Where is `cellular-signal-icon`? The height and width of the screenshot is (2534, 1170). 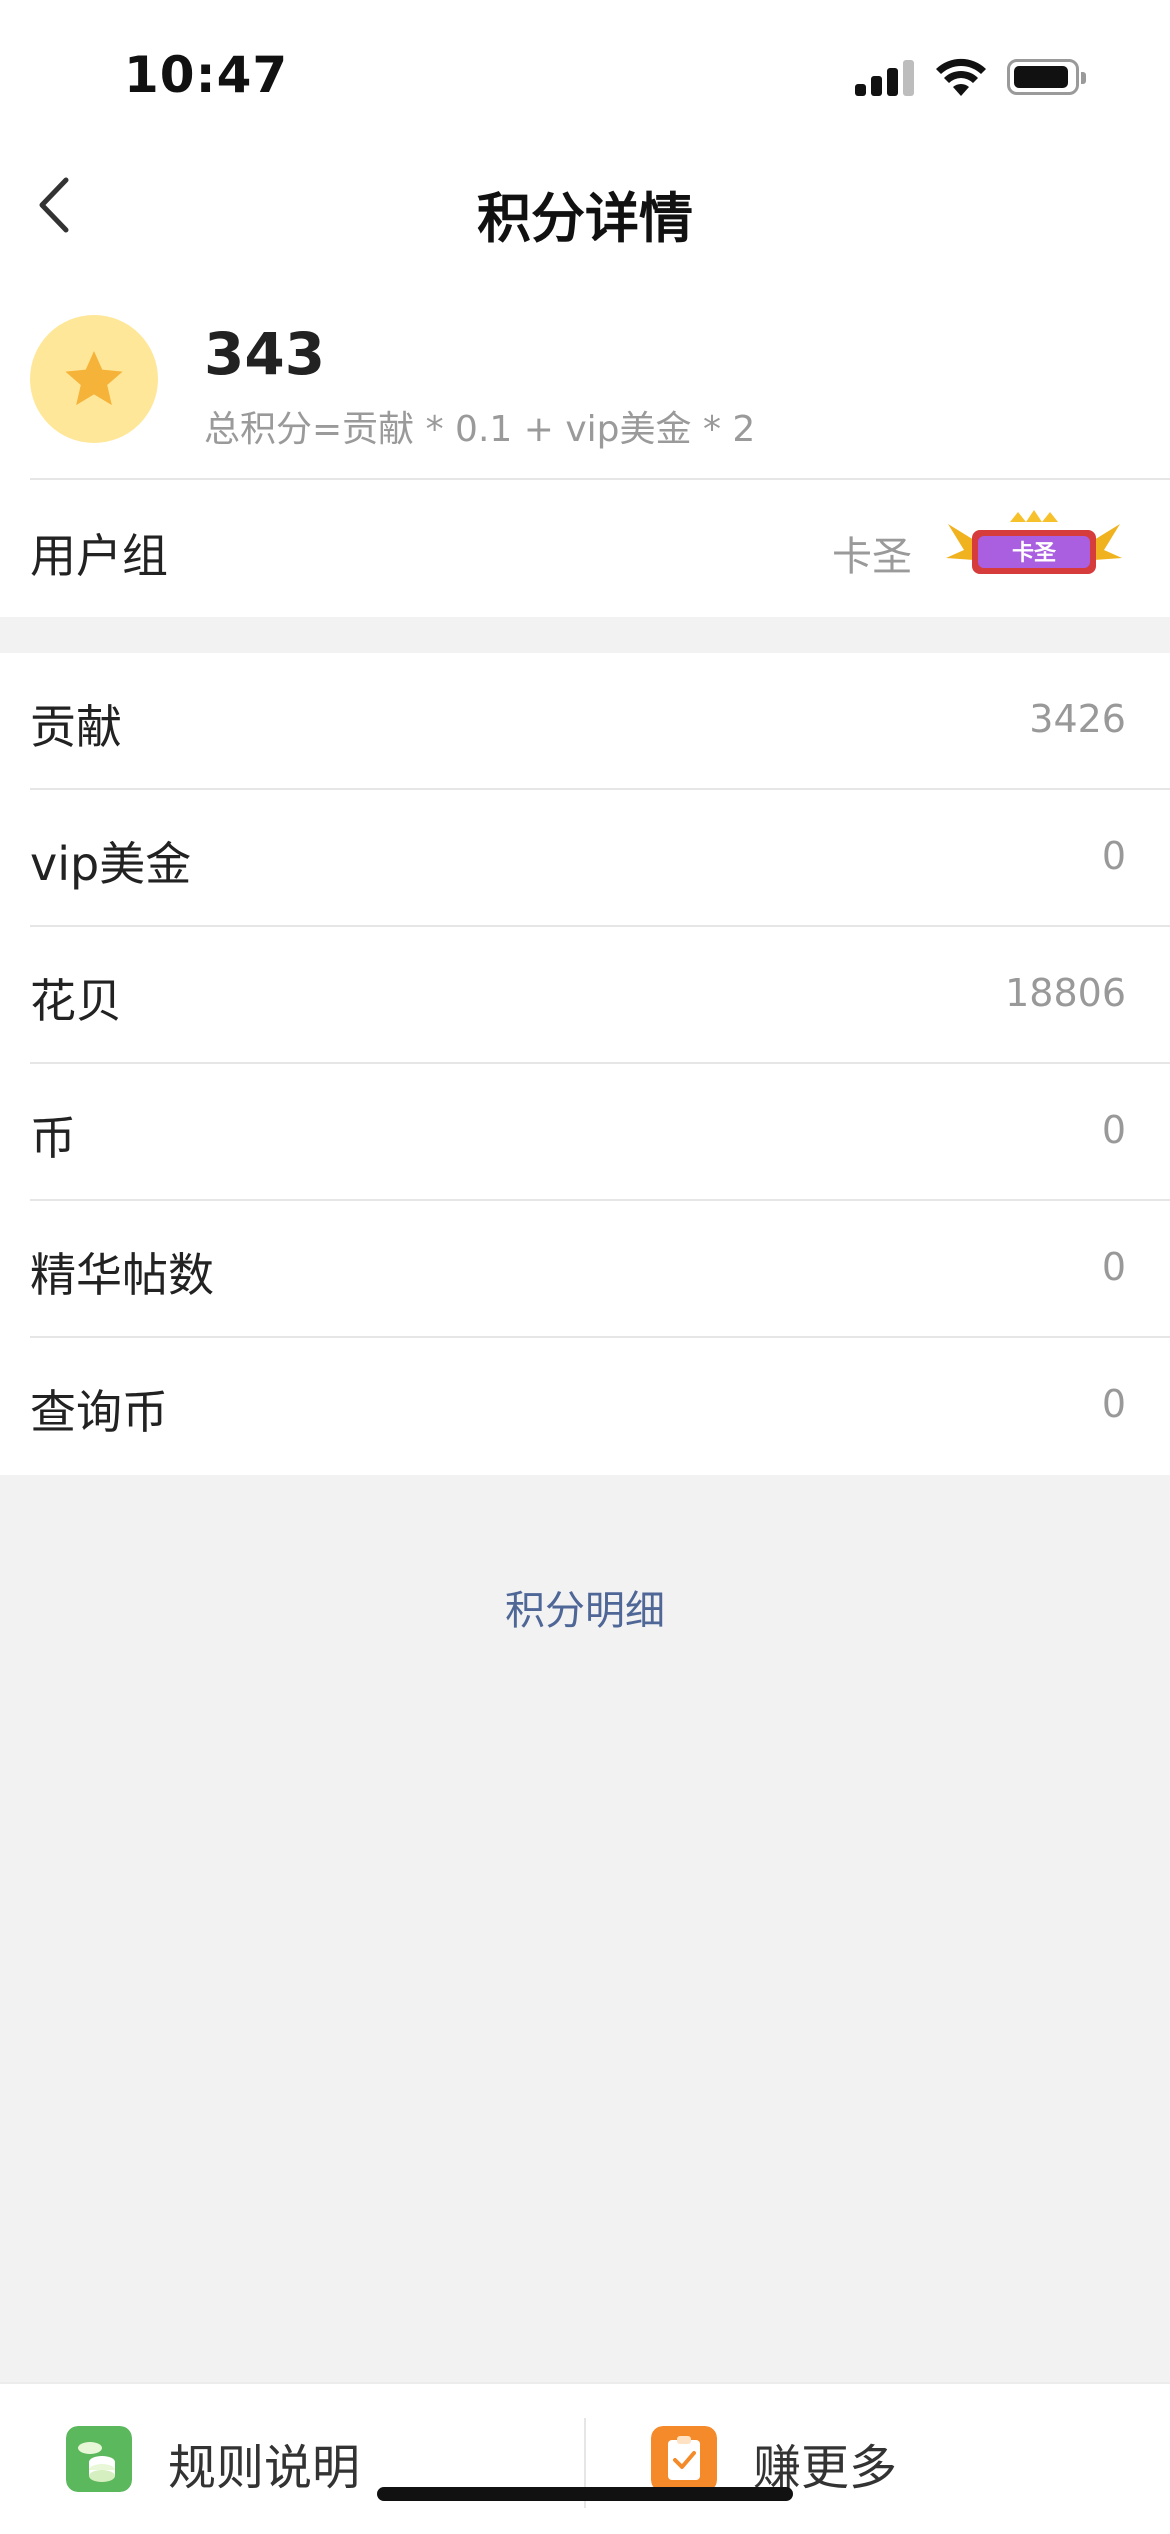 cellular-signal-icon is located at coordinates (885, 77).